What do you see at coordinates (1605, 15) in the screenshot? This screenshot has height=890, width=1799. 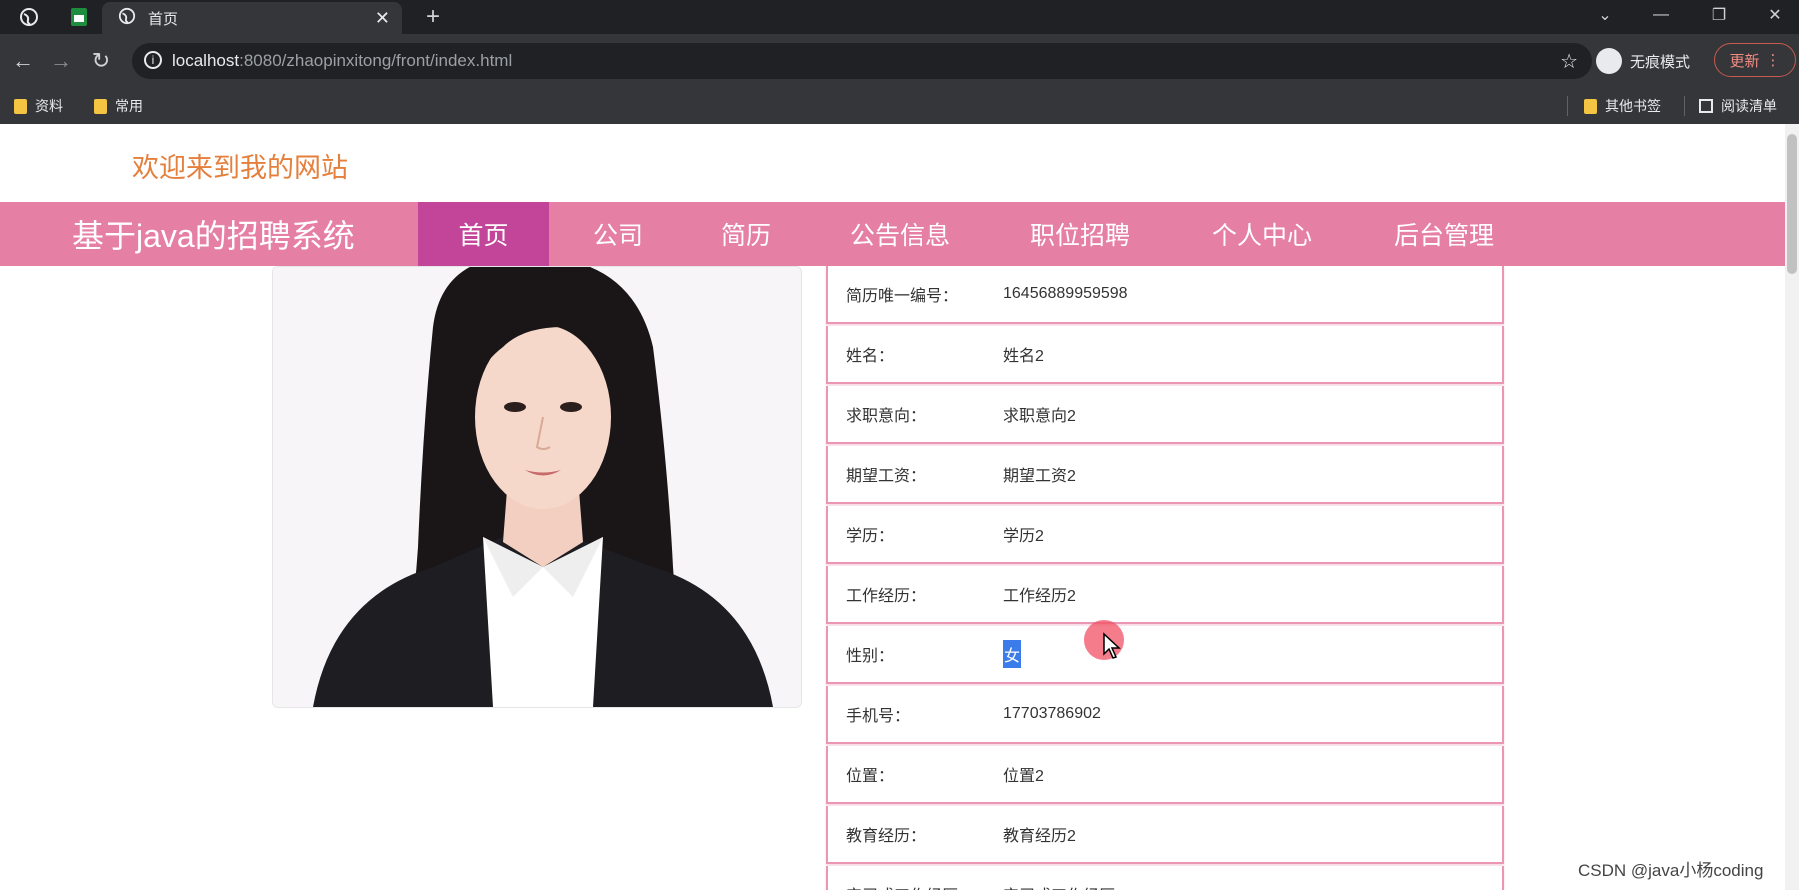 I see `tab-search-icon: ⌄` at bounding box center [1605, 15].